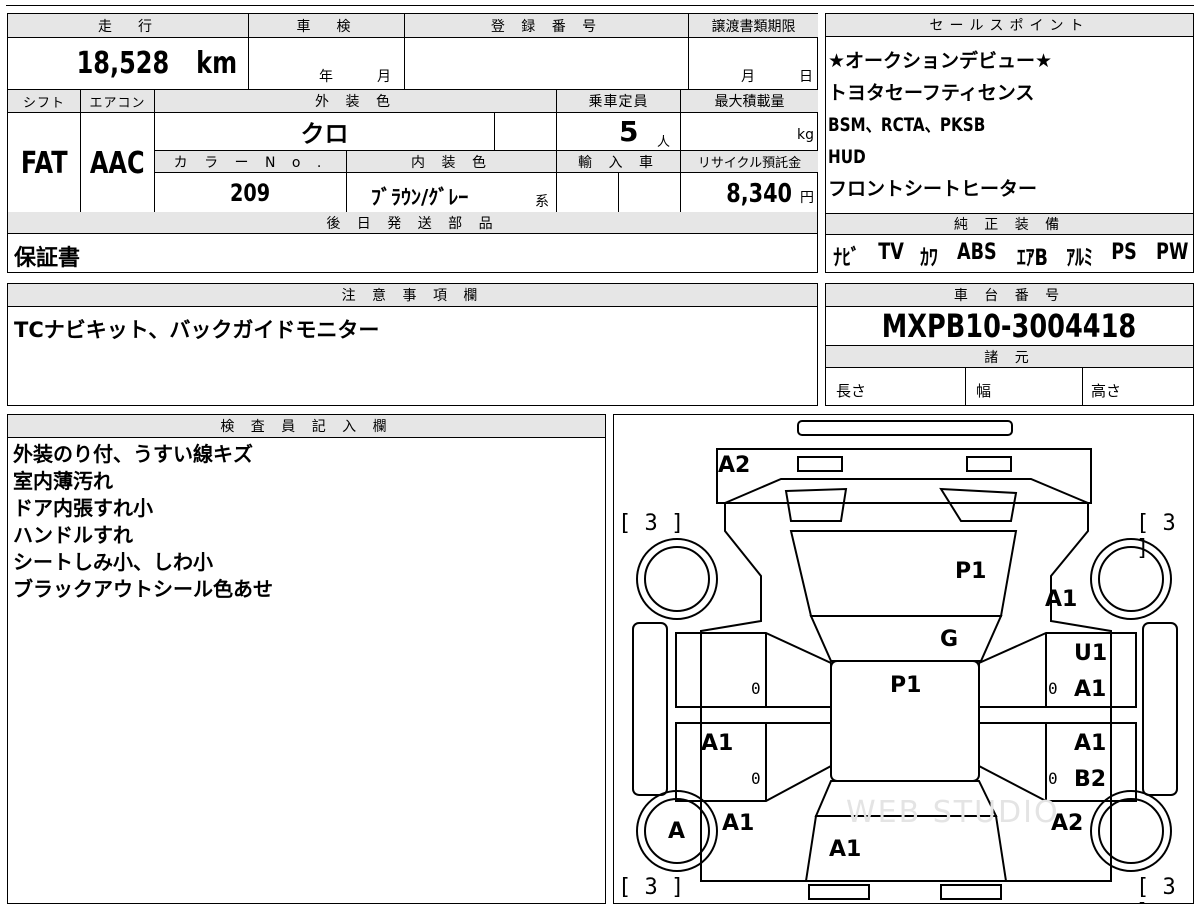 The image size is (1200, 904). What do you see at coordinates (47, 258) in the screenshot?
I see `later-parts-value: 保証書` at bounding box center [47, 258].